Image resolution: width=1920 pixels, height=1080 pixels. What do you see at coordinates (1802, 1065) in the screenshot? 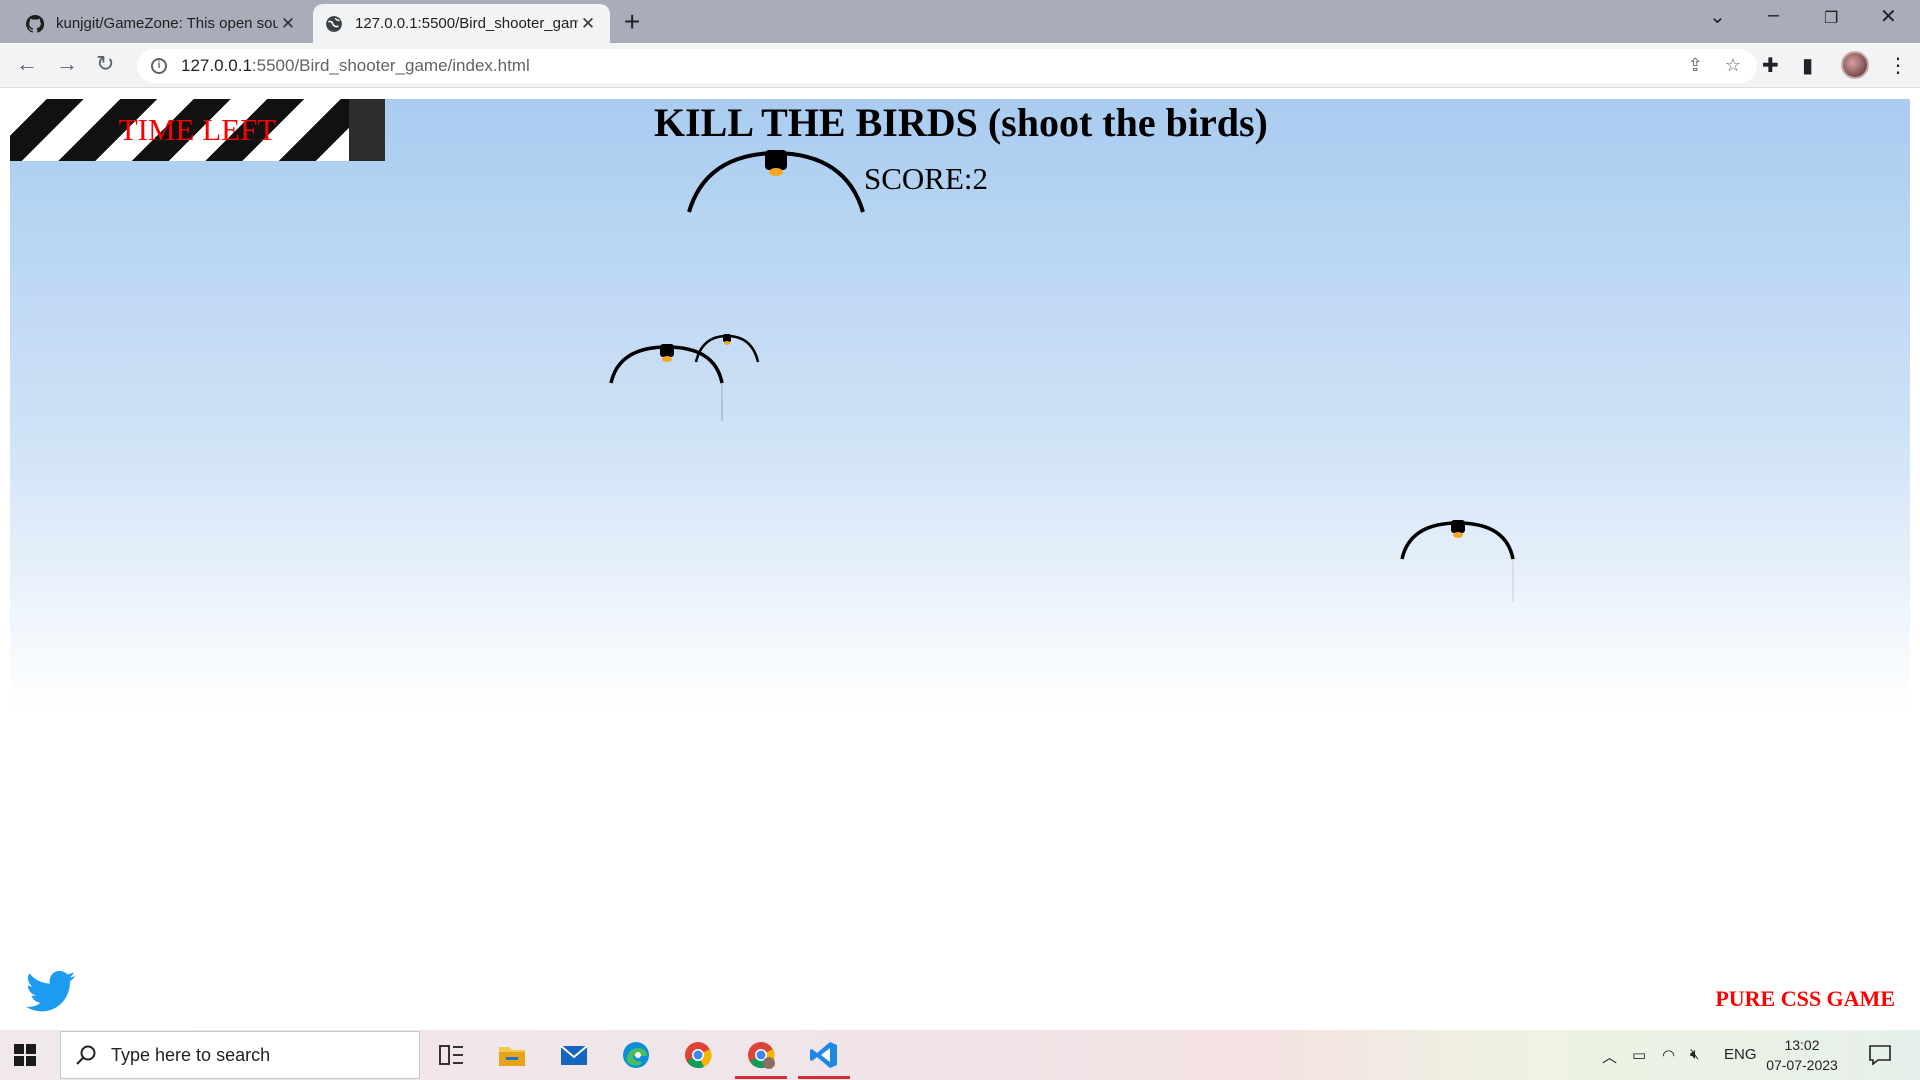
I see `clock-date: 07-07-2023` at bounding box center [1802, 1065].